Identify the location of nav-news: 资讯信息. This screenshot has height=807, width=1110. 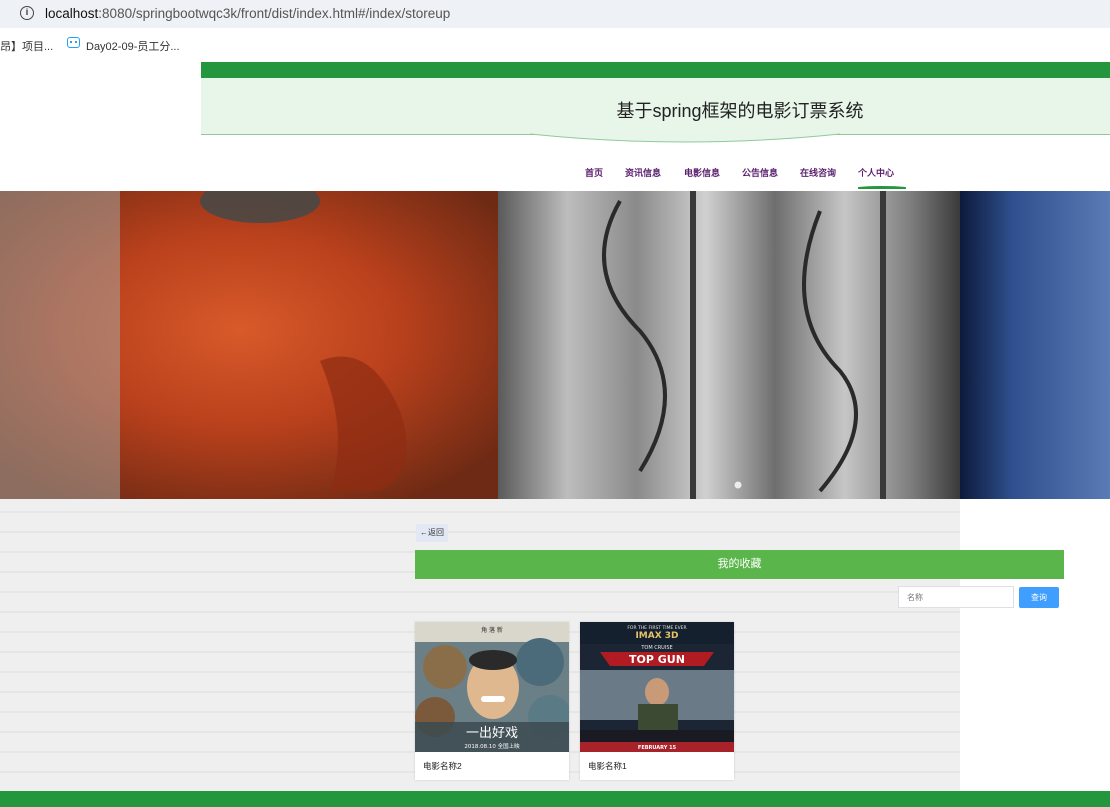
(643, 172).